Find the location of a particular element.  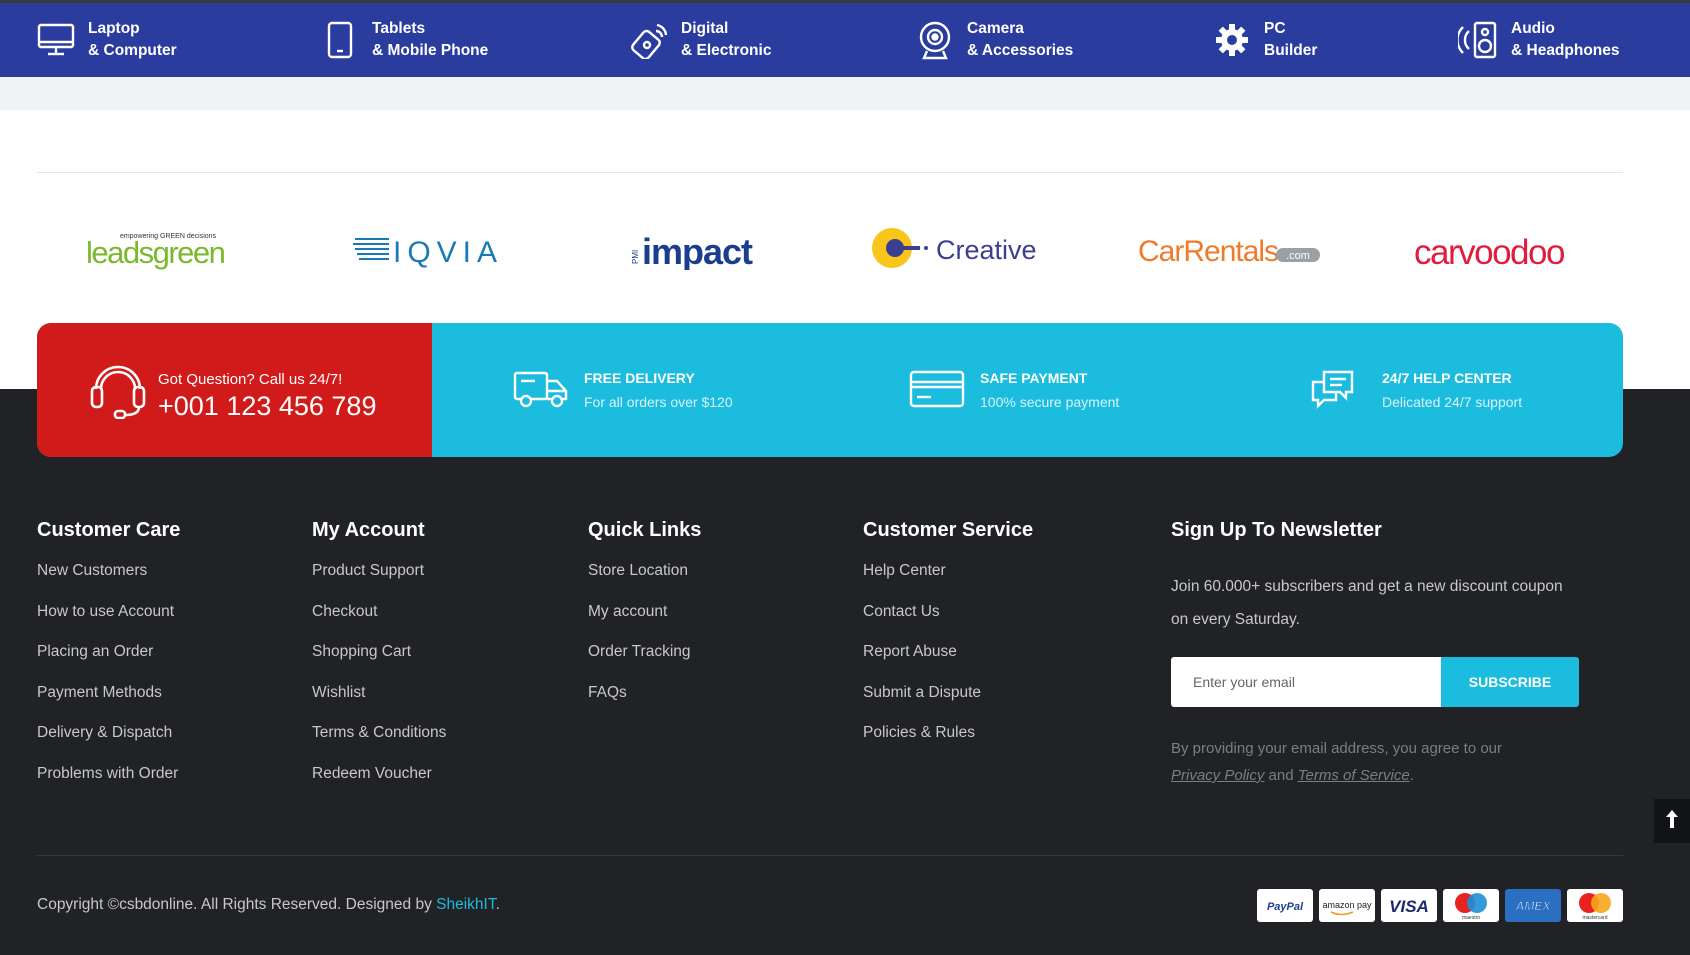

amazon-pay-icon: amazon pay is located at coordinates (1347, 905).